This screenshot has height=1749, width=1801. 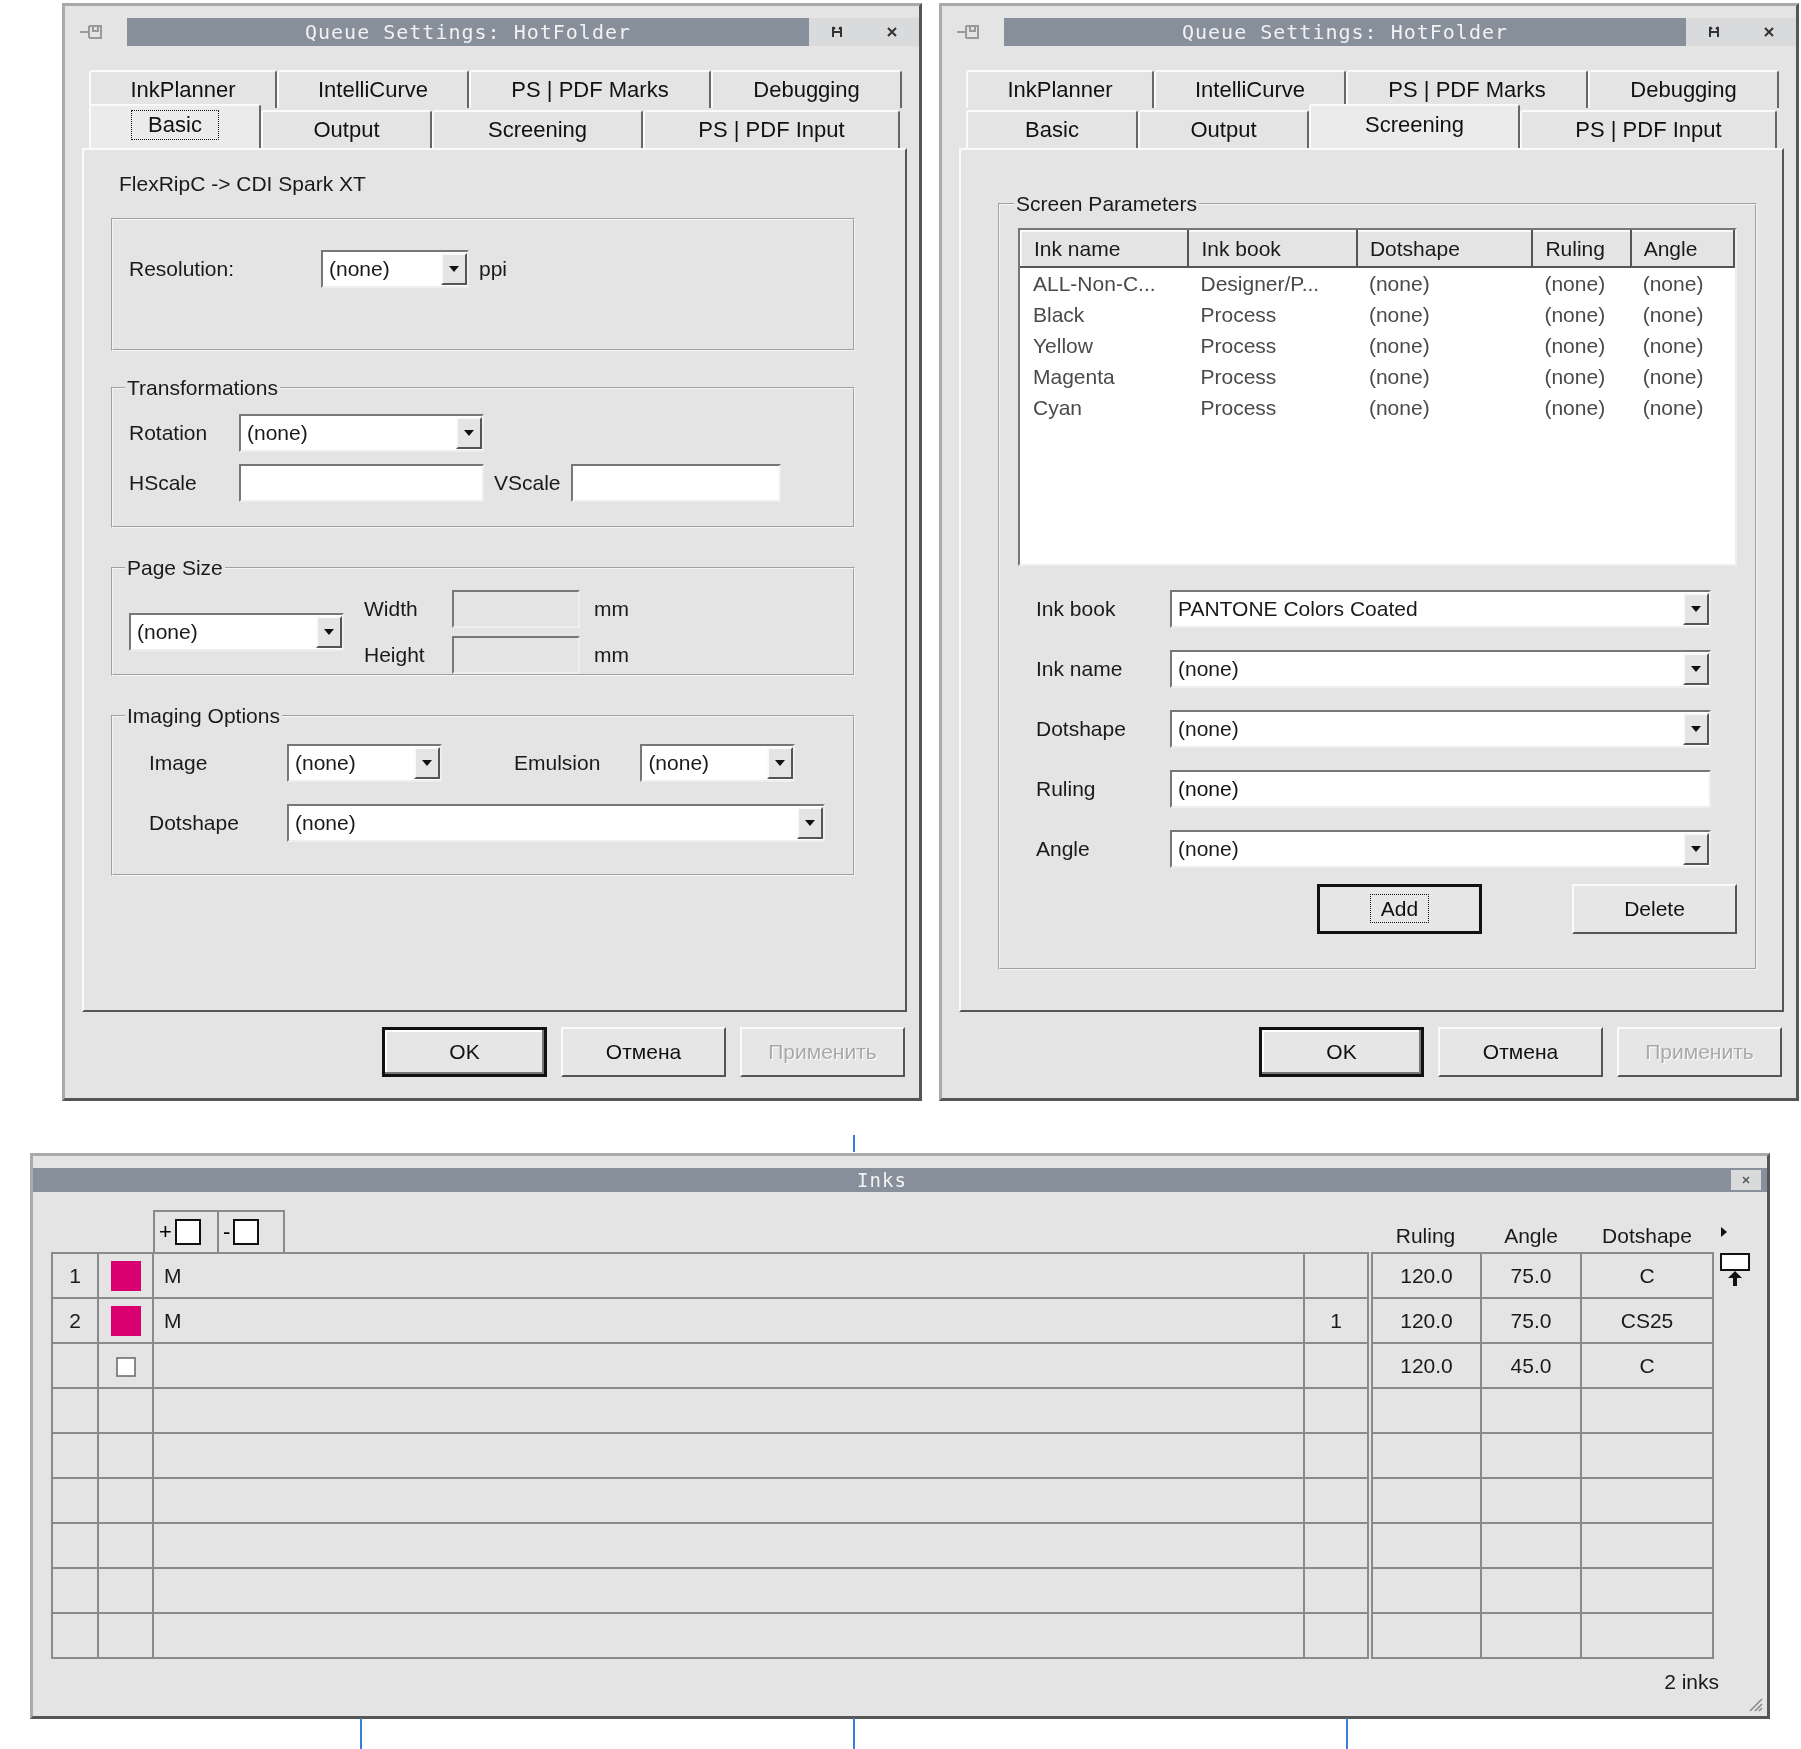 What do you see at coordinates (1106, 204) in the screenshot?
I see `group-title: Screen Parameters` at bounding box center [1106, 204].